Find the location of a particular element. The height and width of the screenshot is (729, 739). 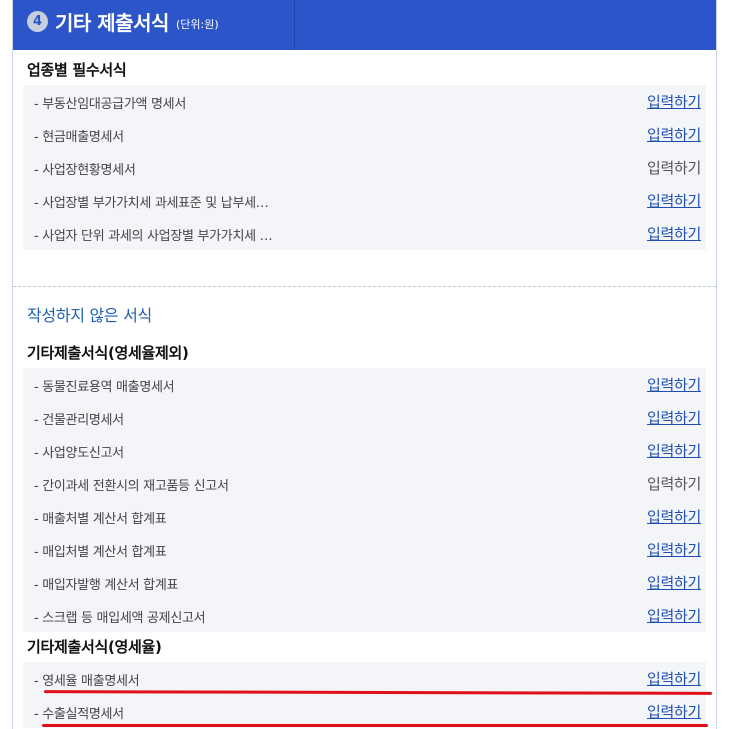

form-name: - 부동산임대공급가액 명세서 is located at coordinates (110, 104).